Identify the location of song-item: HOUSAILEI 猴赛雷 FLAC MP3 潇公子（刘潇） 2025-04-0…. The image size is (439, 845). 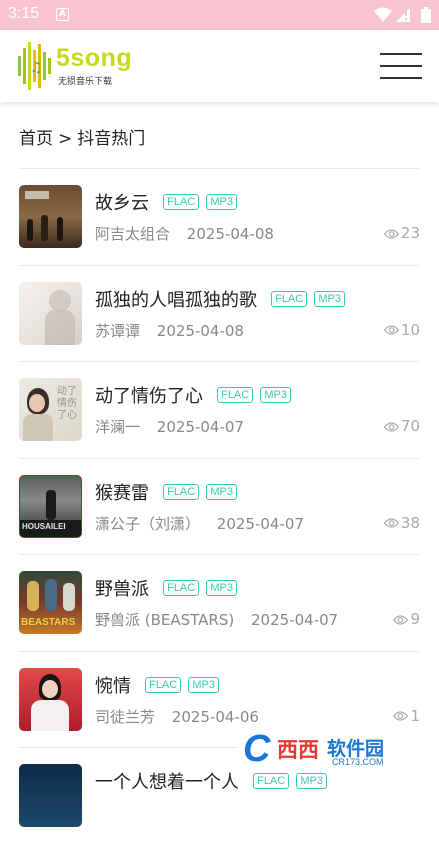
(219, 507).